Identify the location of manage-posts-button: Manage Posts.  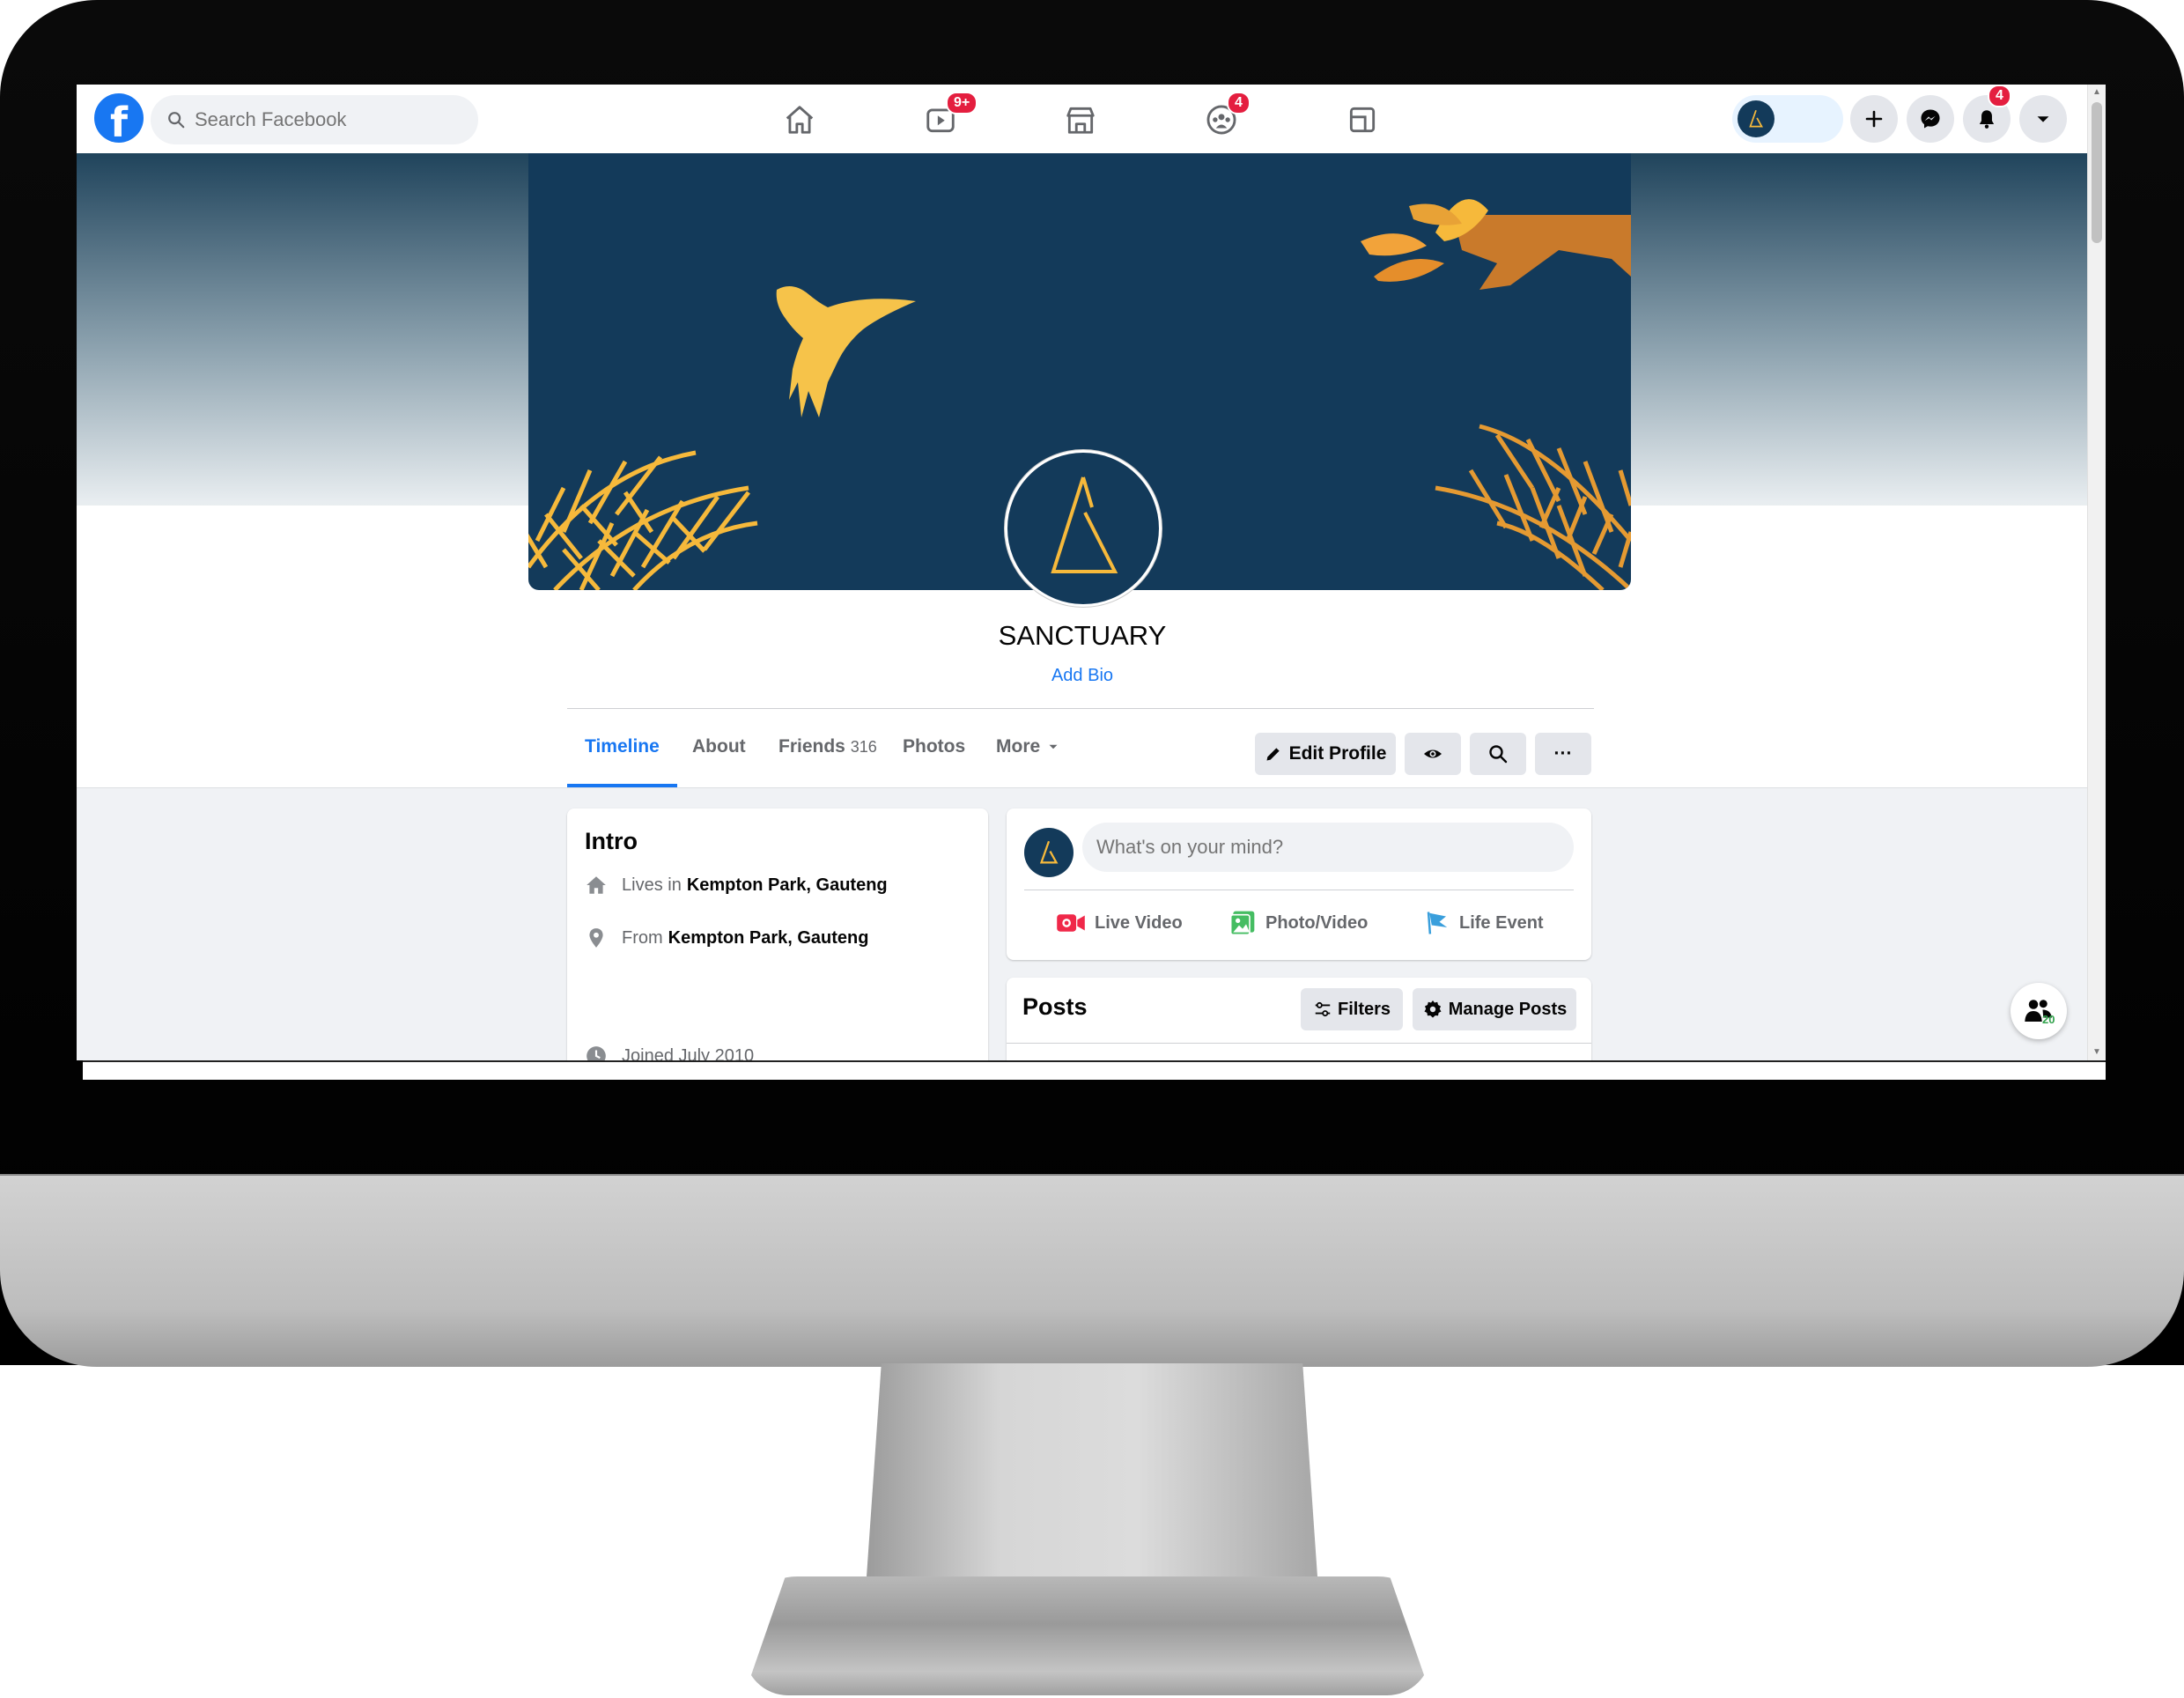
(1494, 1009).